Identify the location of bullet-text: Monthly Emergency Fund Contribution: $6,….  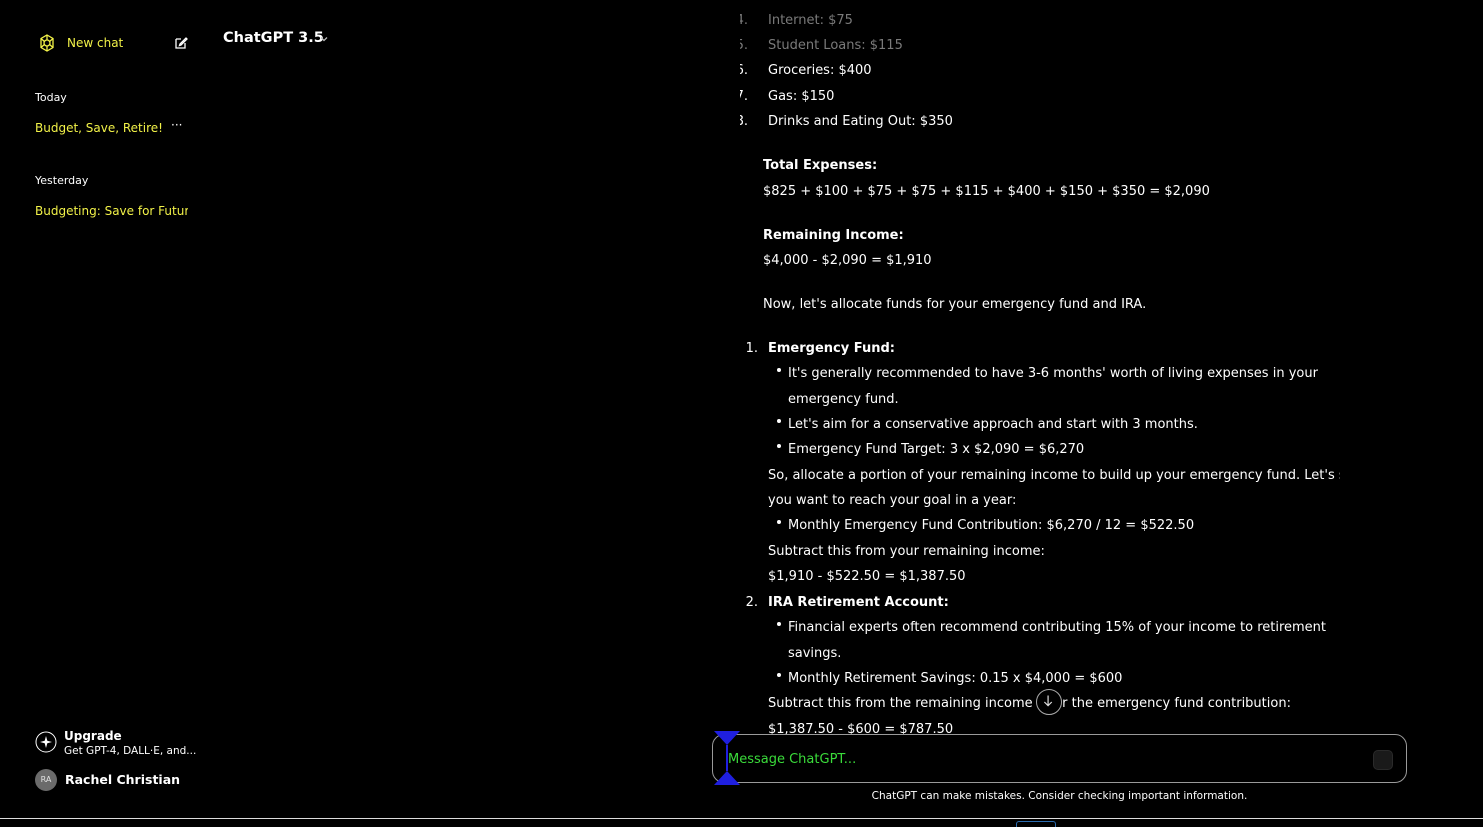
(991, 525).